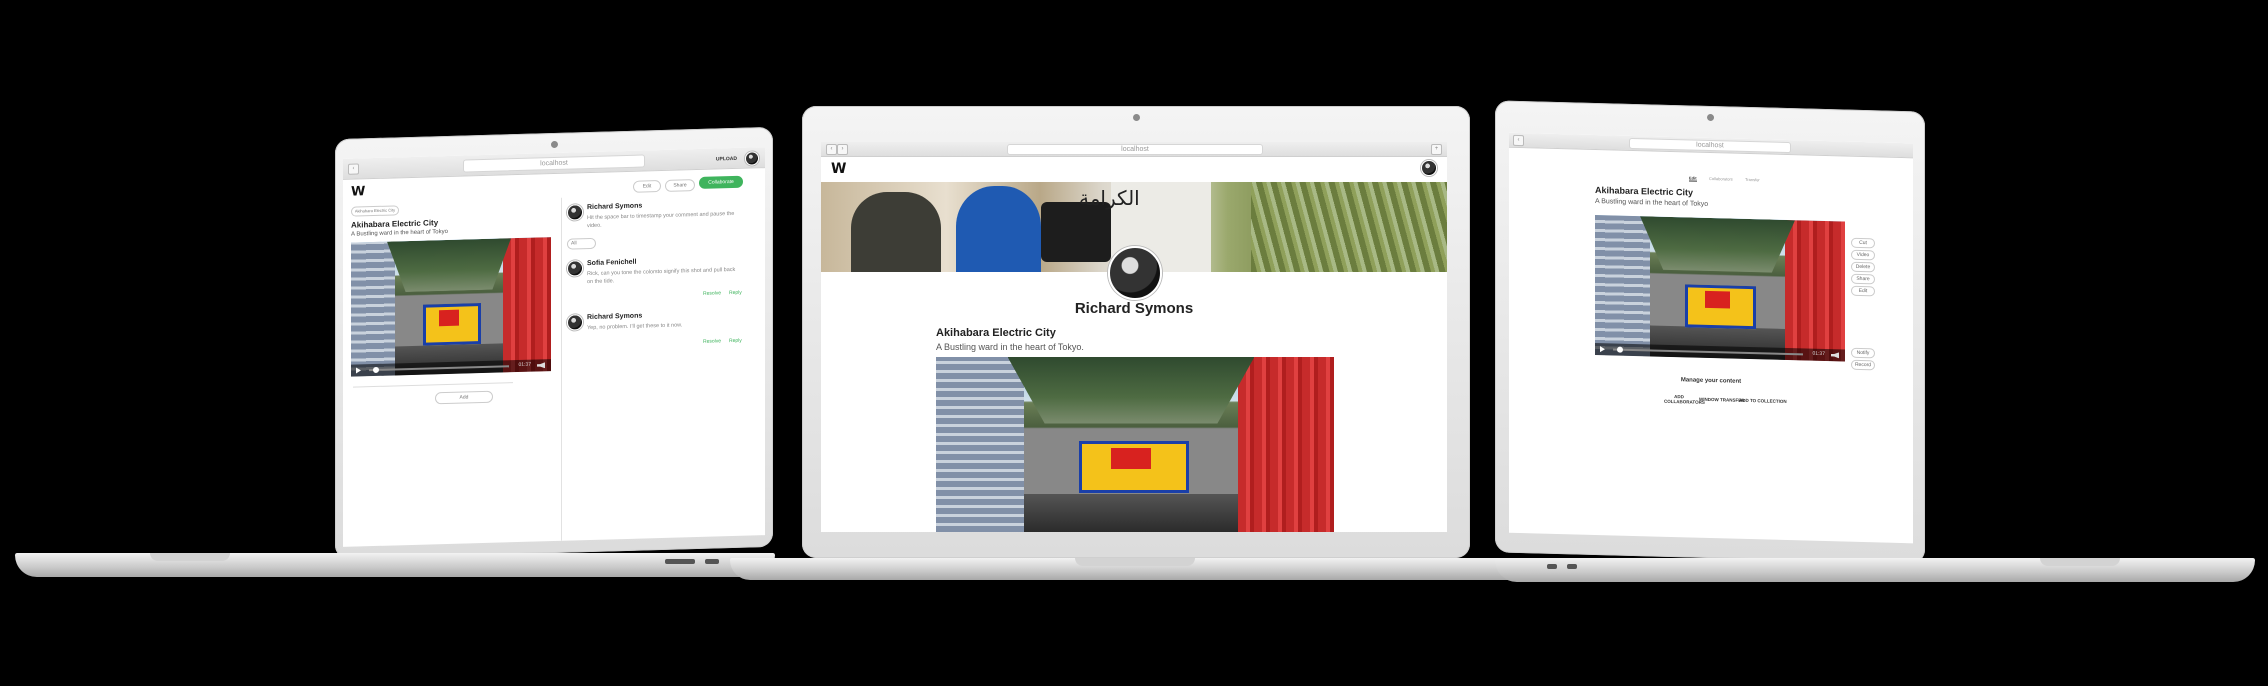 This screenshot has height=686, width=2268. I want to click on collaborate-button: Collaborate, so click(721, 182).